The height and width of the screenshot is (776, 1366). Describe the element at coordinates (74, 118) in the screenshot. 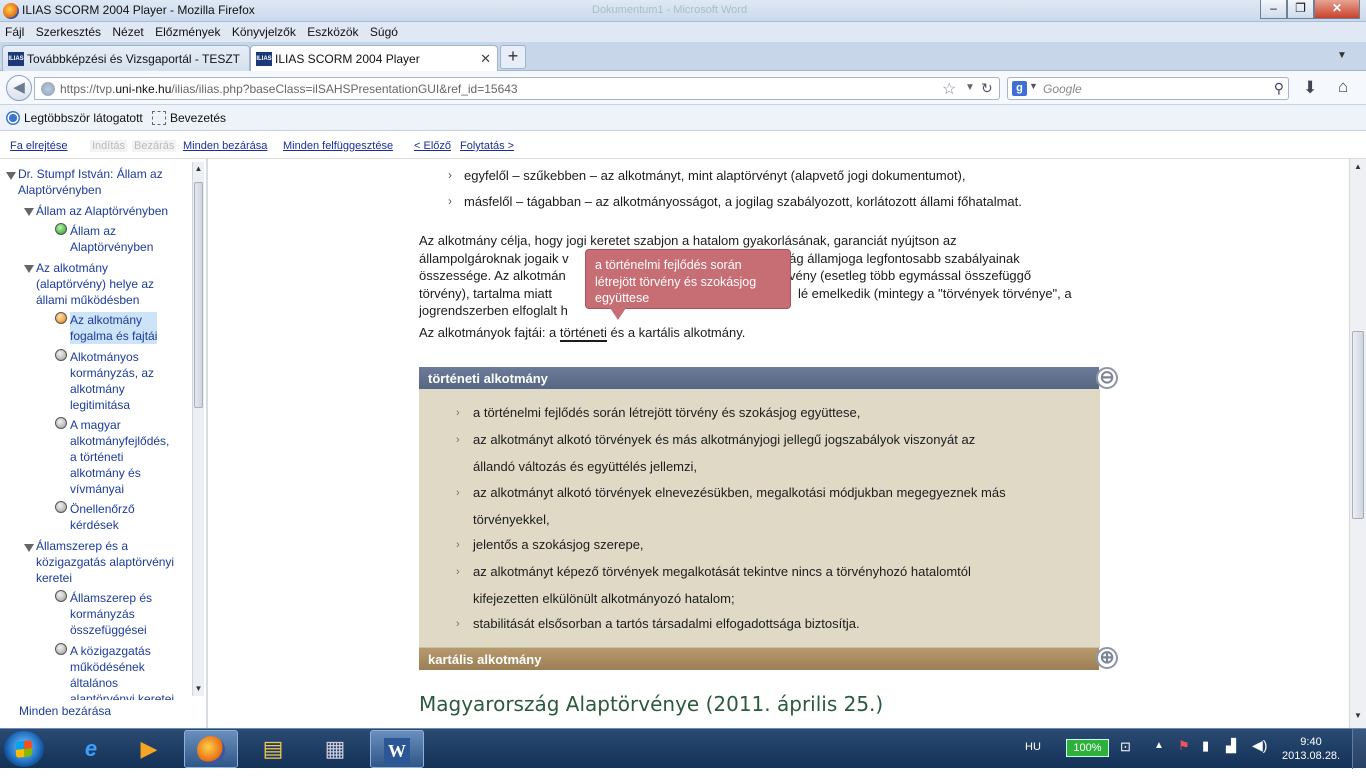

I see `bookmark-most-visited: Legtöbbször látogatott` at that location.